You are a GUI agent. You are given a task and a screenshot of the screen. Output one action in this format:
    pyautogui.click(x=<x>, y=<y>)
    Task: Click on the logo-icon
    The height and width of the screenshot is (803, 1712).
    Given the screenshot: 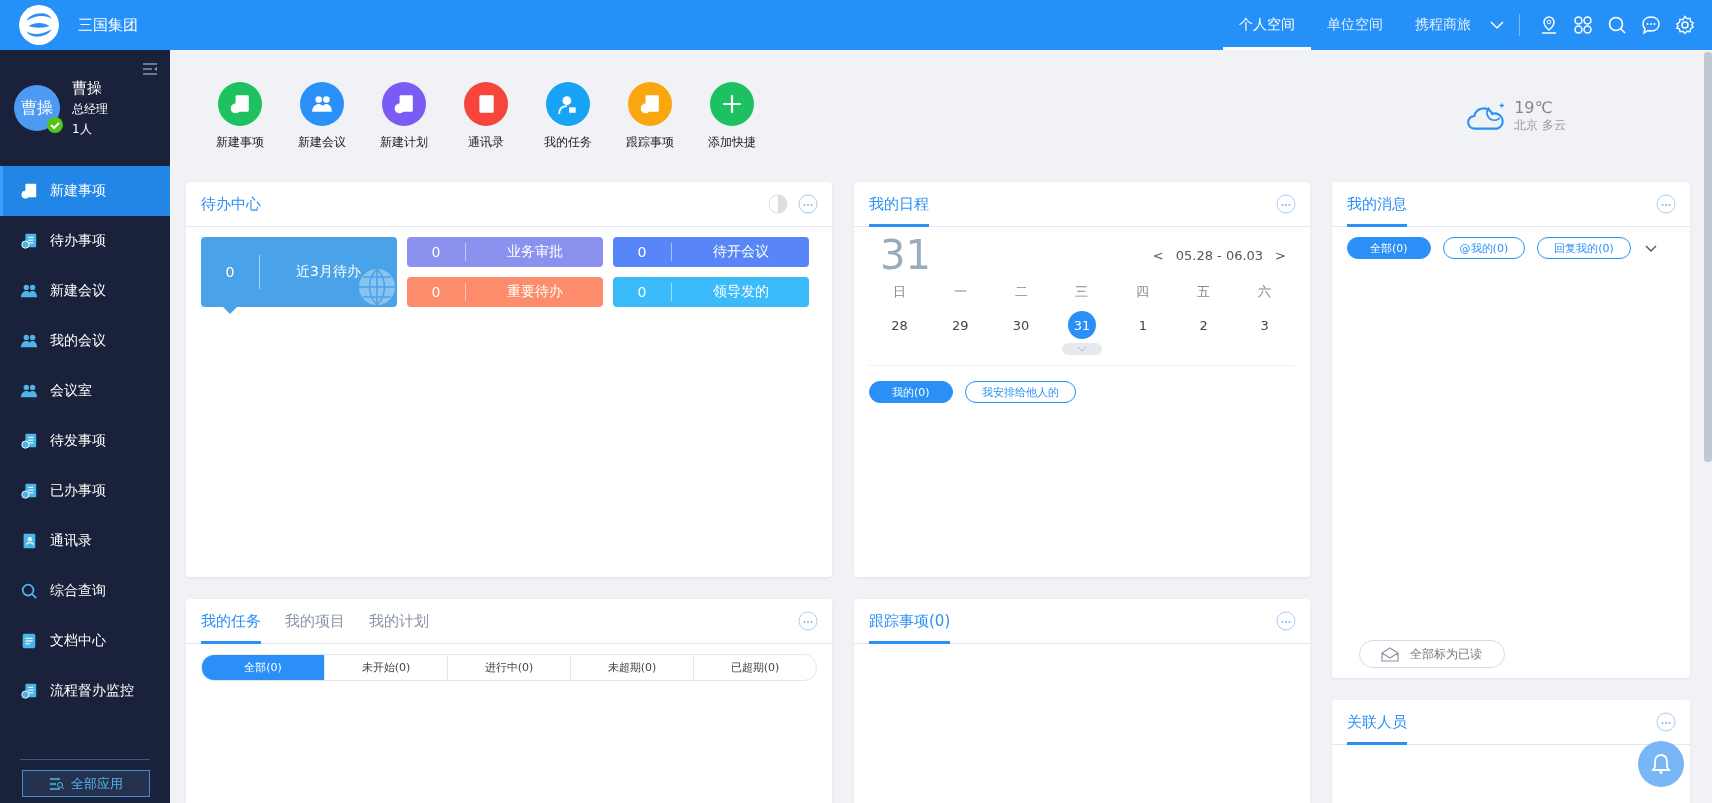 What is the action you would take?
    pyautogui.click(x=39, y=25)
    